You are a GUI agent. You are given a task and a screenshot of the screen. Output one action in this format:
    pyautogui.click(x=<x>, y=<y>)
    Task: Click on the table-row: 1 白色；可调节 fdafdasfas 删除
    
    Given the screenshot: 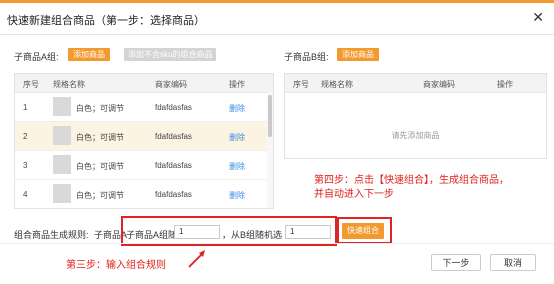 What is the action you would take?
    pyautogui.click(x=141, y=107)
    